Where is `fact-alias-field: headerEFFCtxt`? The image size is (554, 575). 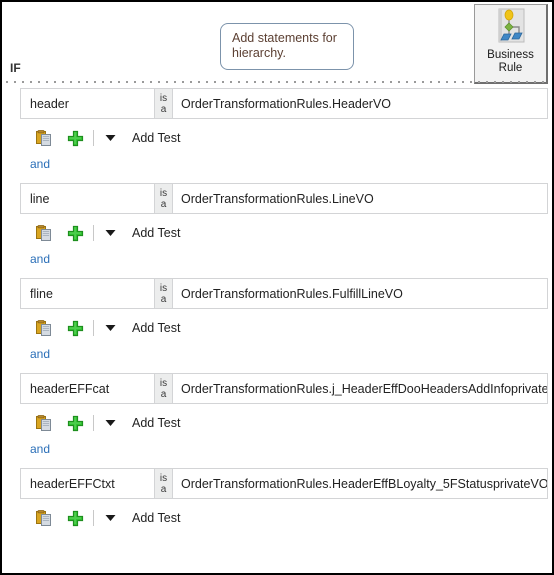 fact-alias-field: headerEFFCtxt is located at coordinates (88, 483).